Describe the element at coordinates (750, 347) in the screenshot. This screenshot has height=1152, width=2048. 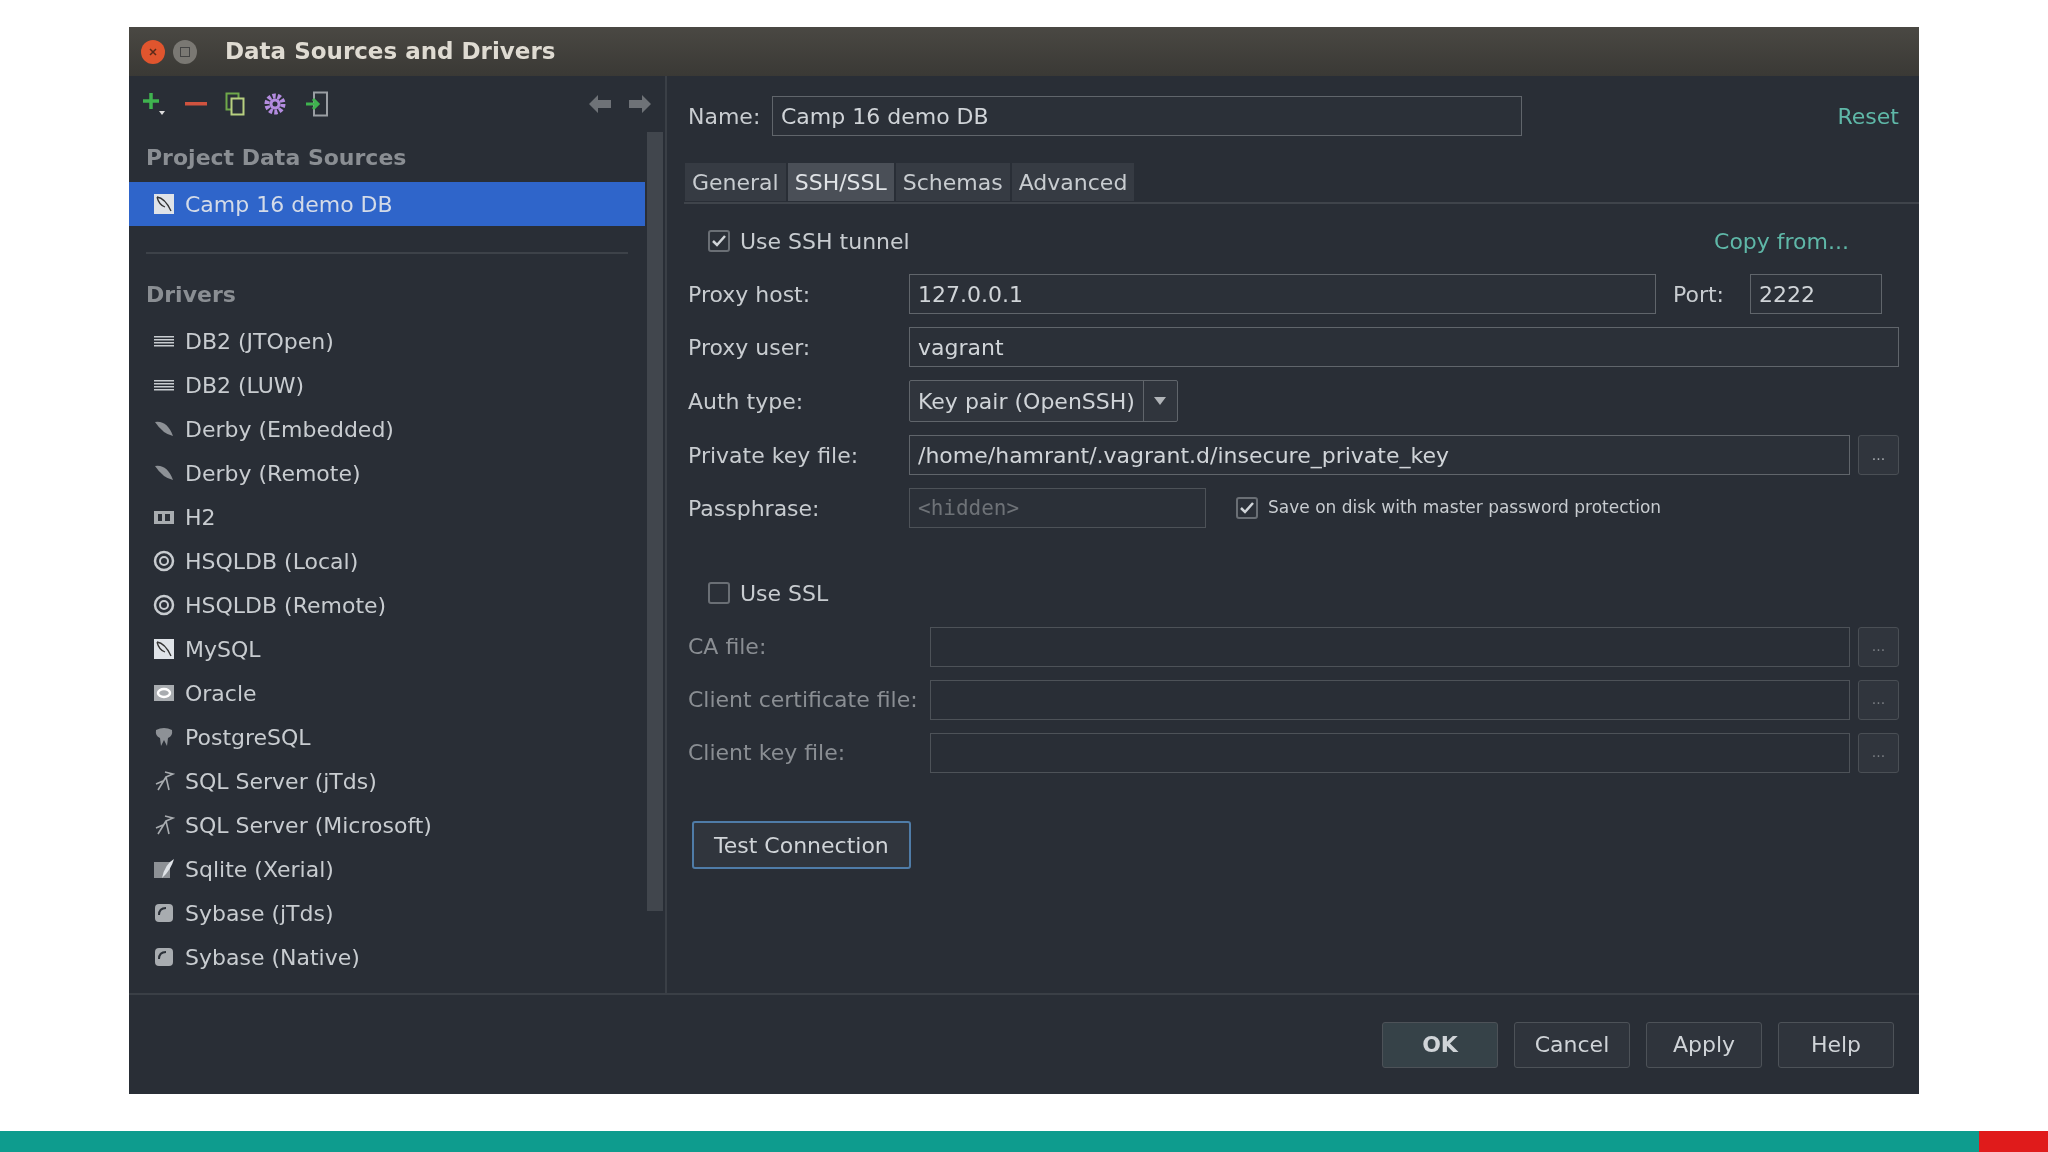
I see `field-label: Proxy user:` at that location.